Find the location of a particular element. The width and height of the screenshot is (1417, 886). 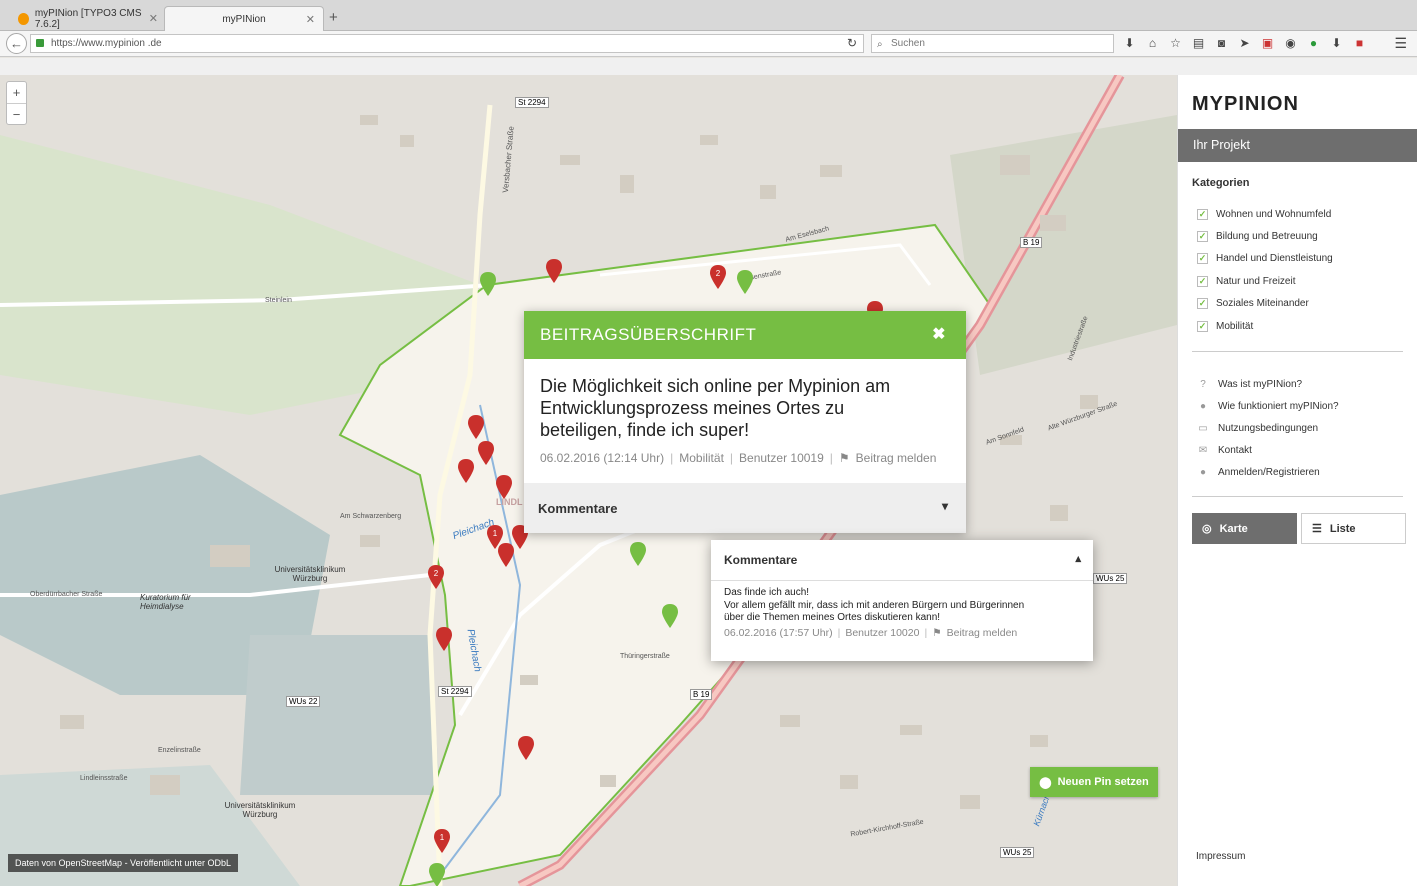

search-placeholder: Suchen is located at coordinates (908, 43).